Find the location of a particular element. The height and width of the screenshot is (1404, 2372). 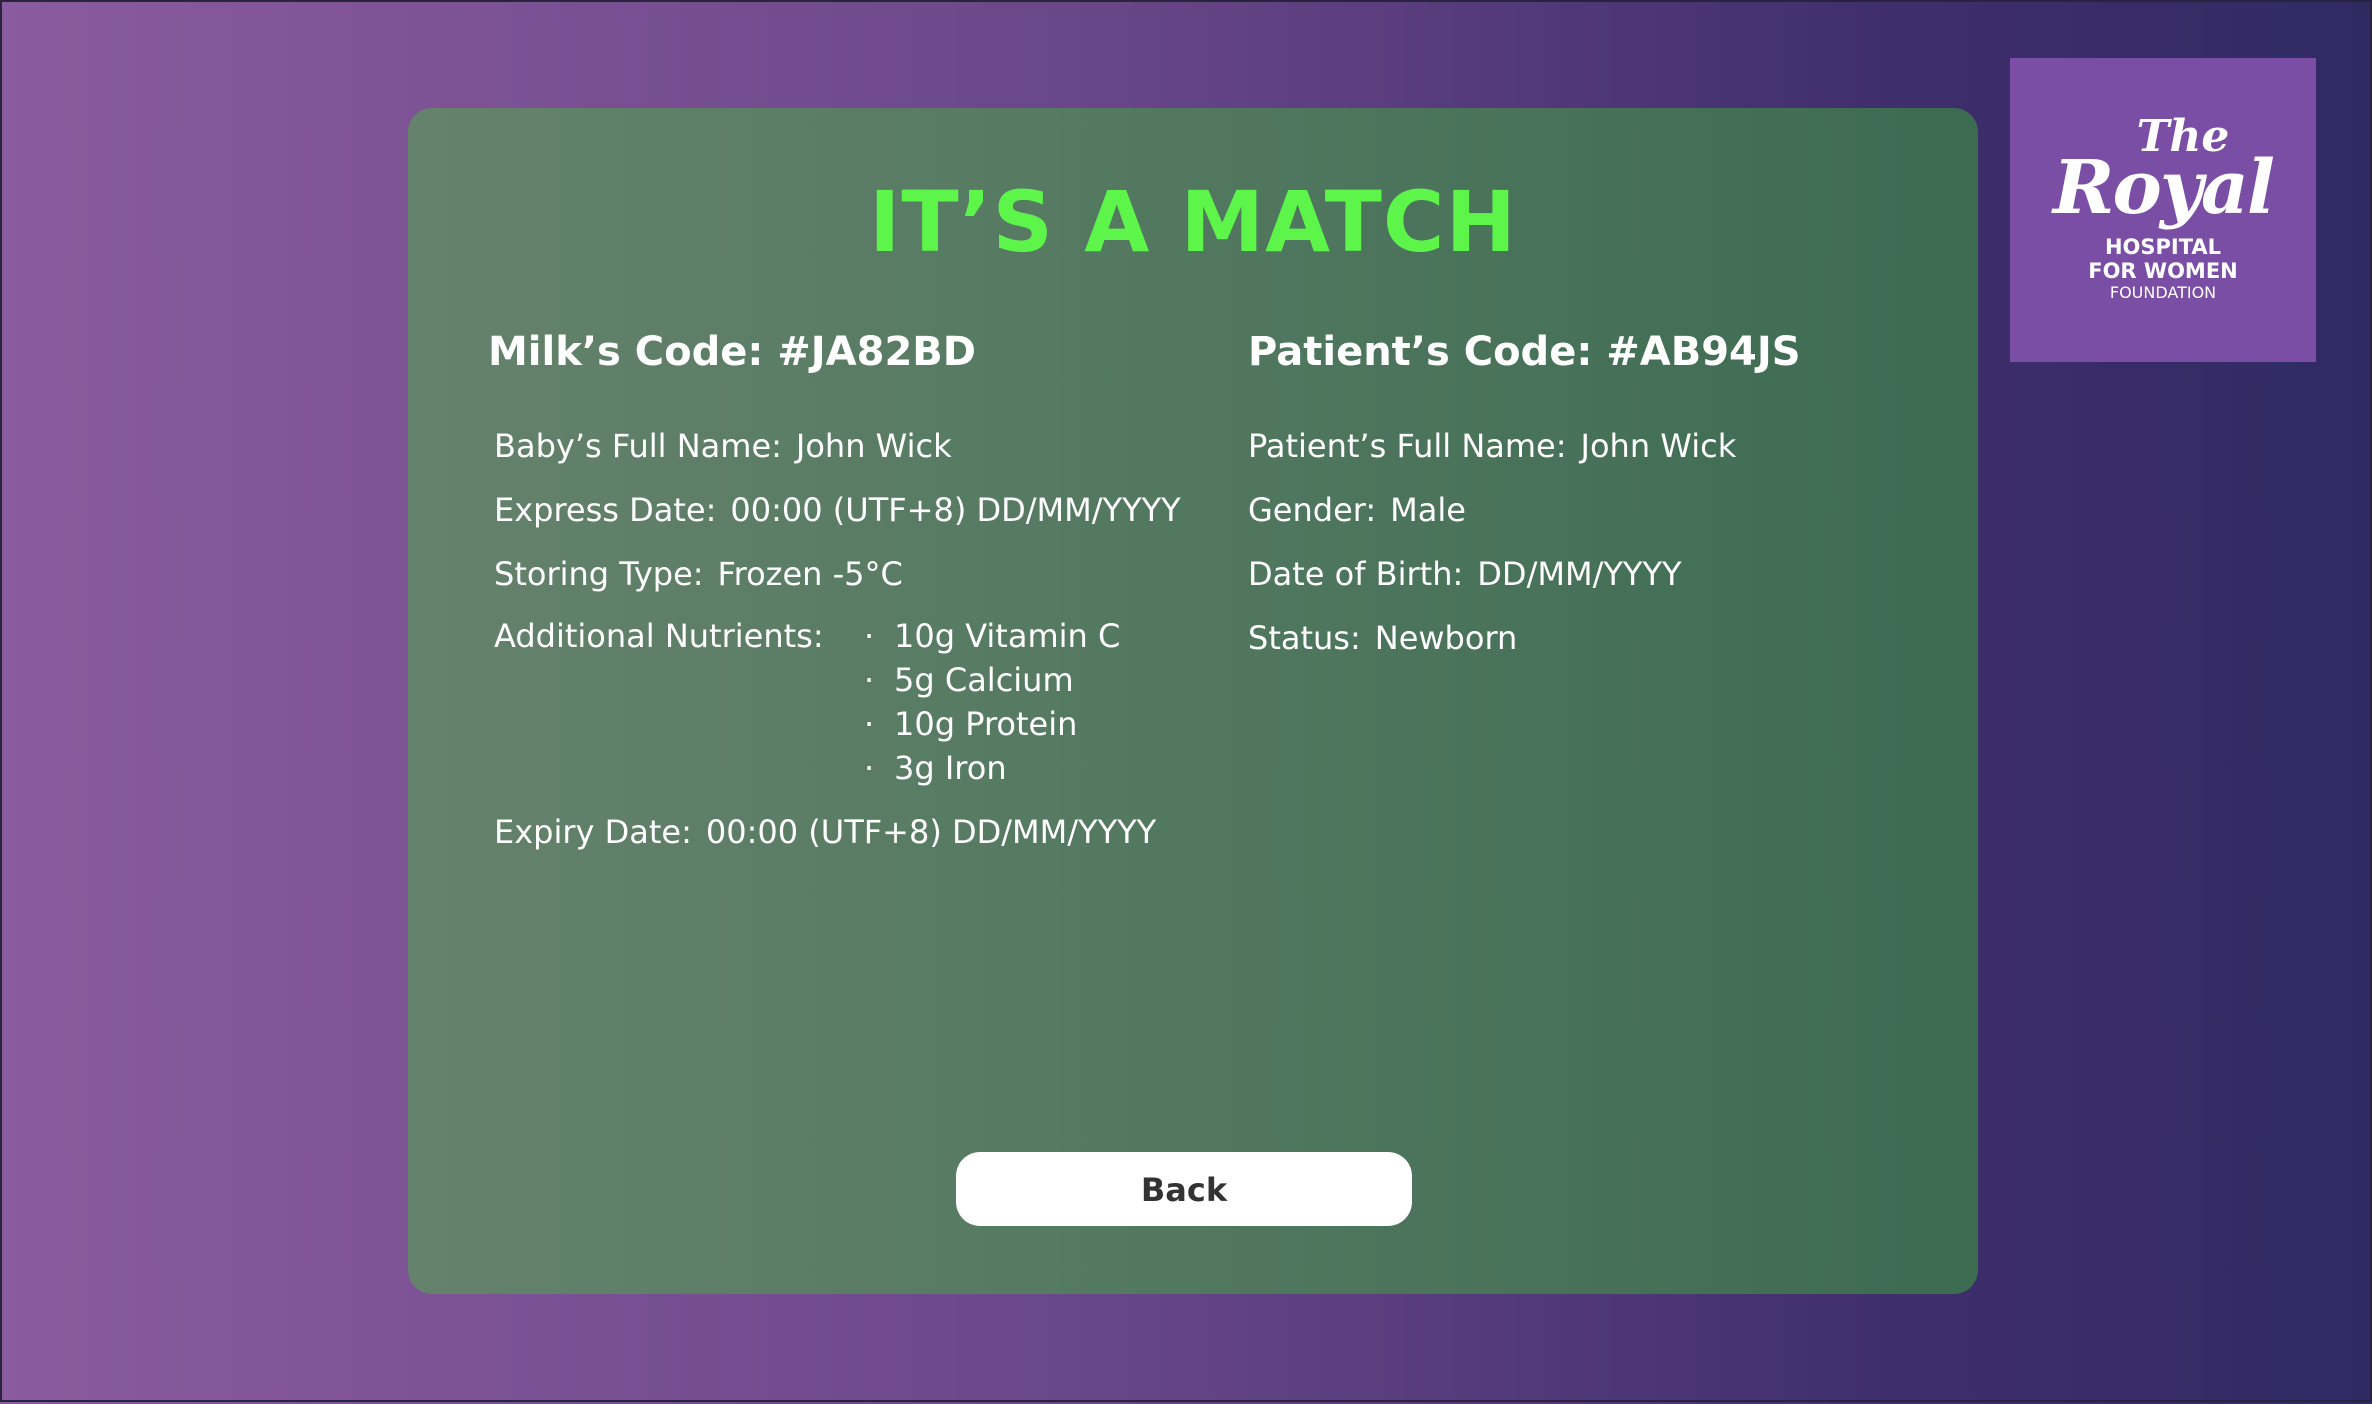

royal-hospital-logo: The Royal HOSPITAL FOR WOMEN FOUNDATION is located at coordinates (2163, 210).